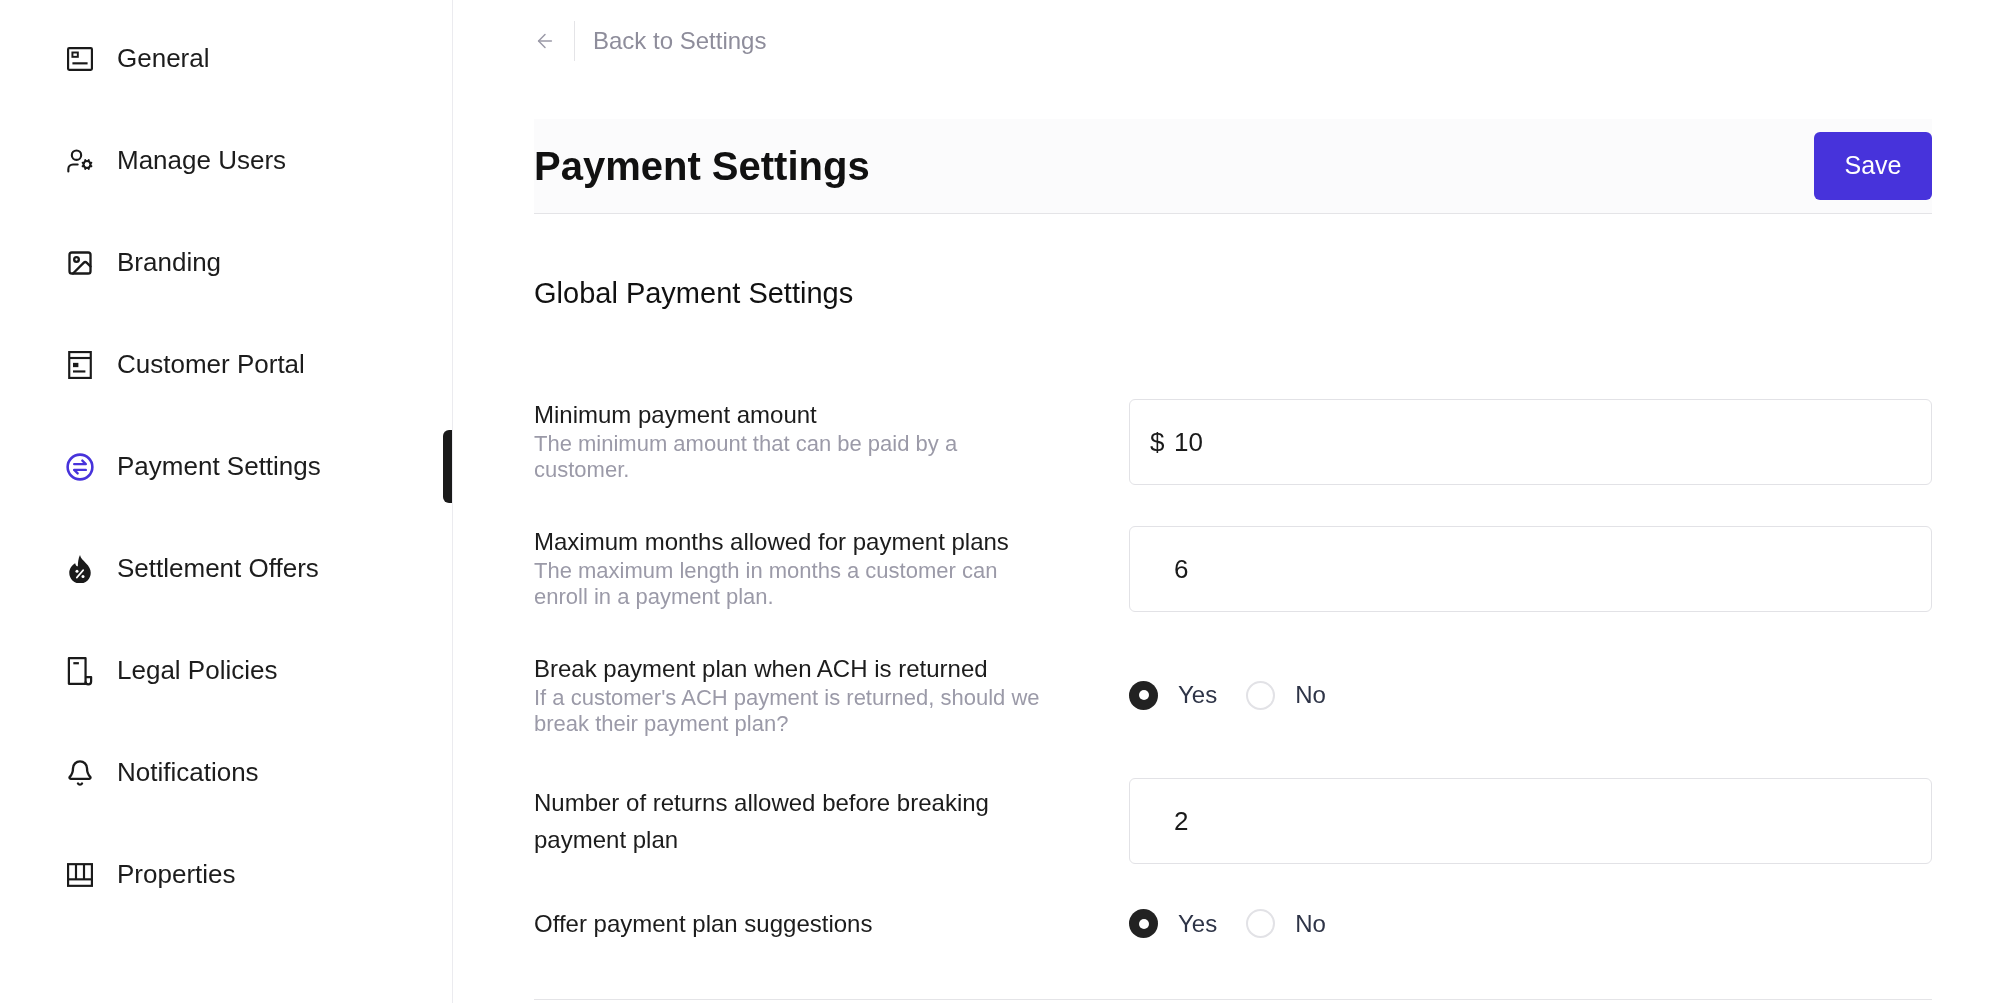  Describe the element at coordinates (226, 262) in the screenshot. I see `nav-item: Branding` at that location.